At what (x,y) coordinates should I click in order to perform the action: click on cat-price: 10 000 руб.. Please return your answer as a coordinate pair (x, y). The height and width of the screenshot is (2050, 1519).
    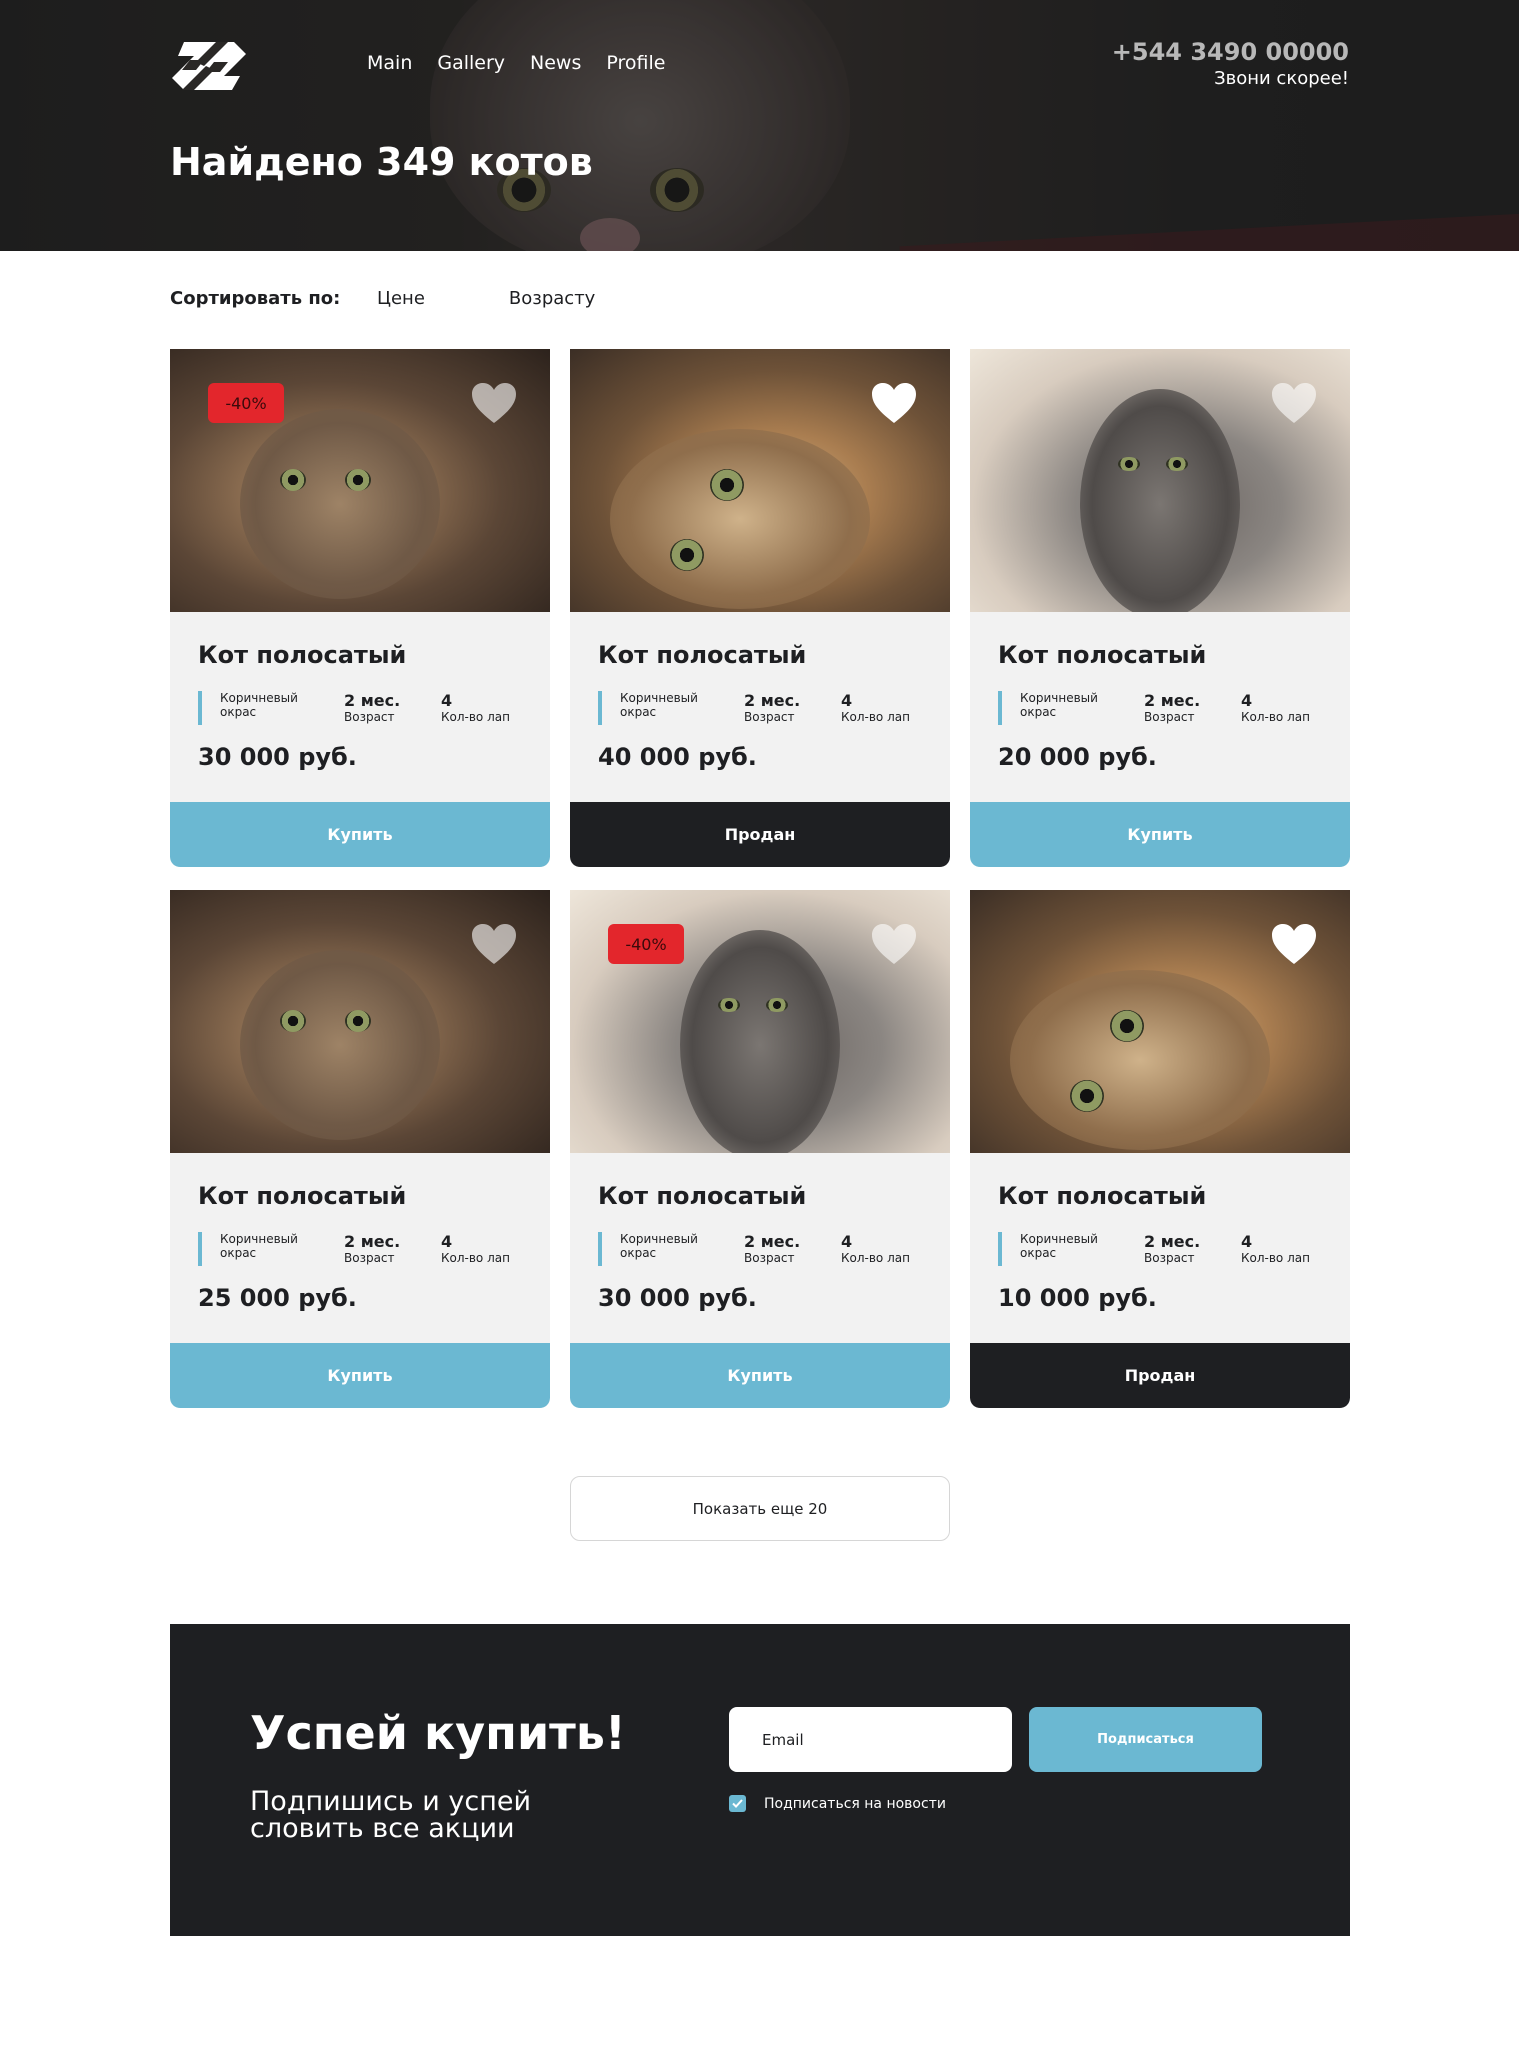
    Looking at the image, I should click on (1077, 1298).